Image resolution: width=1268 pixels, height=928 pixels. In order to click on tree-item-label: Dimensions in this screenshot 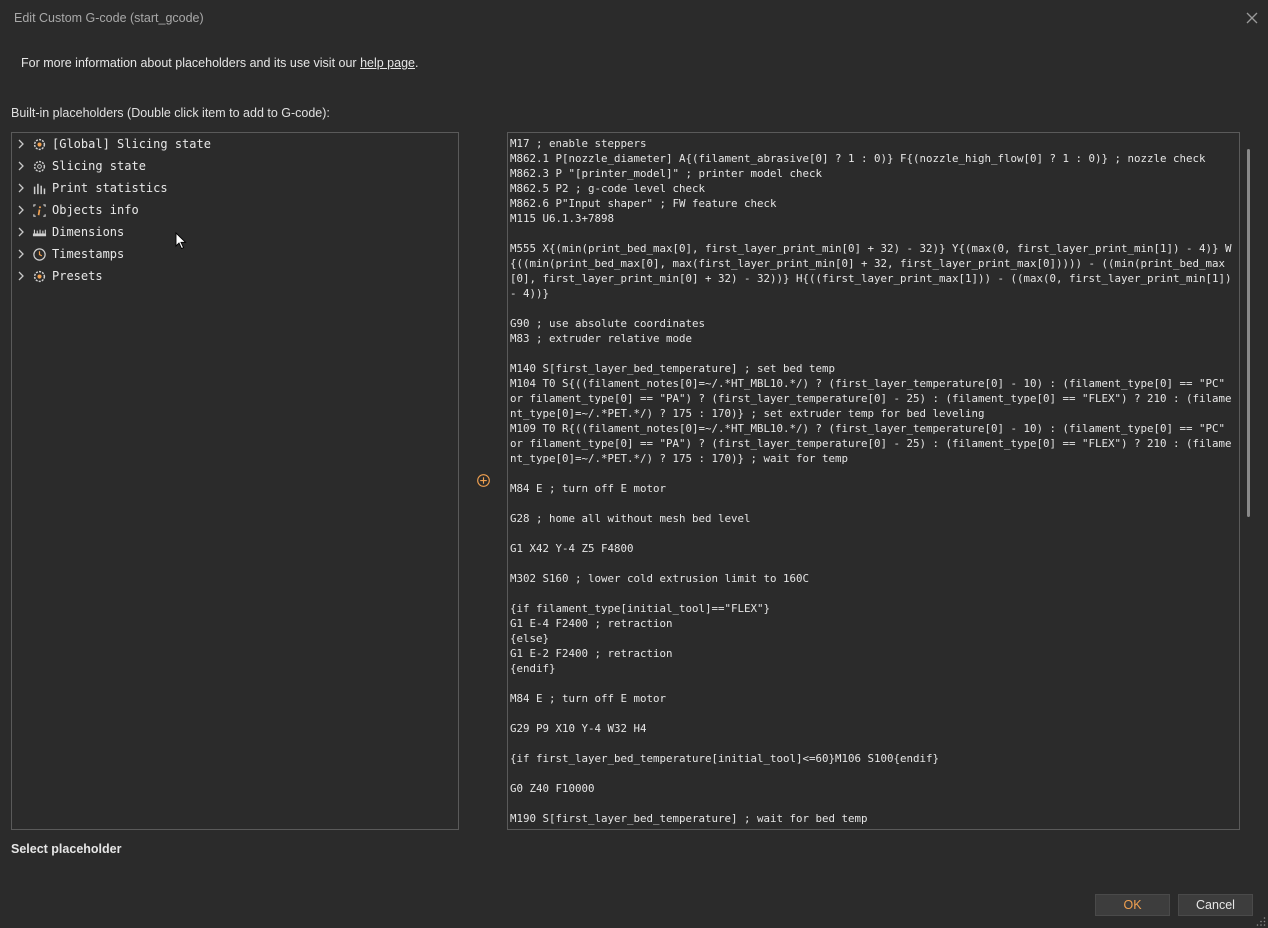, I will do `click(88, 232)`.